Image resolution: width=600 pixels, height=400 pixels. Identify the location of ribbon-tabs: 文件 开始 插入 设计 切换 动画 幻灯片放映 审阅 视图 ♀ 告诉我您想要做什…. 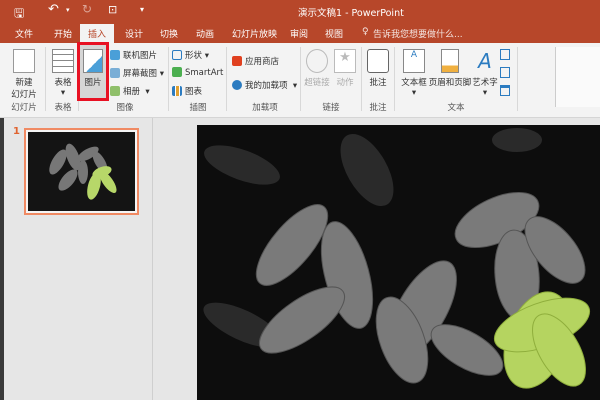
(300, 33).